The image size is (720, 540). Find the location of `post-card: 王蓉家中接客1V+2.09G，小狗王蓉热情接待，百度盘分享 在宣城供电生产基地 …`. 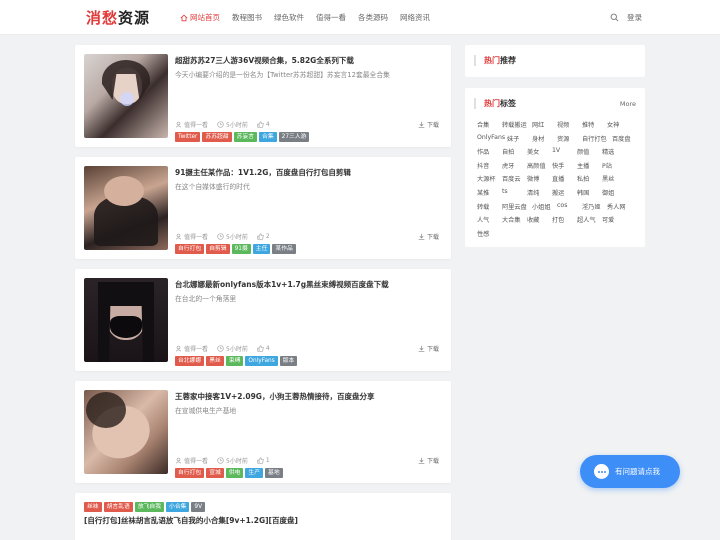

post-card: 王蓉家中接客1V+2.09G，小狗王蓉热情接待，百度盘分享 在宣城供电生产基地 … is located at coordinates (263, 432).